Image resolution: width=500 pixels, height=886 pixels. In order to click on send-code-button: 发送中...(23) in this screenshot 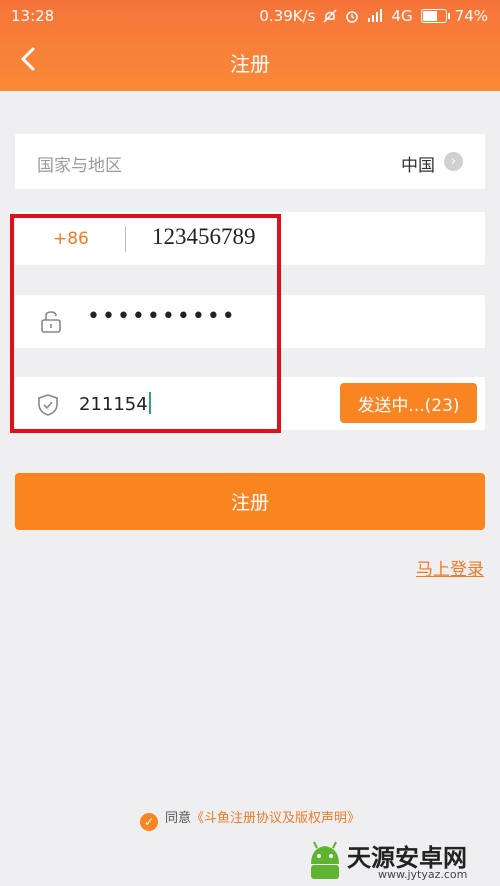, I will do `click(408, 403)`.